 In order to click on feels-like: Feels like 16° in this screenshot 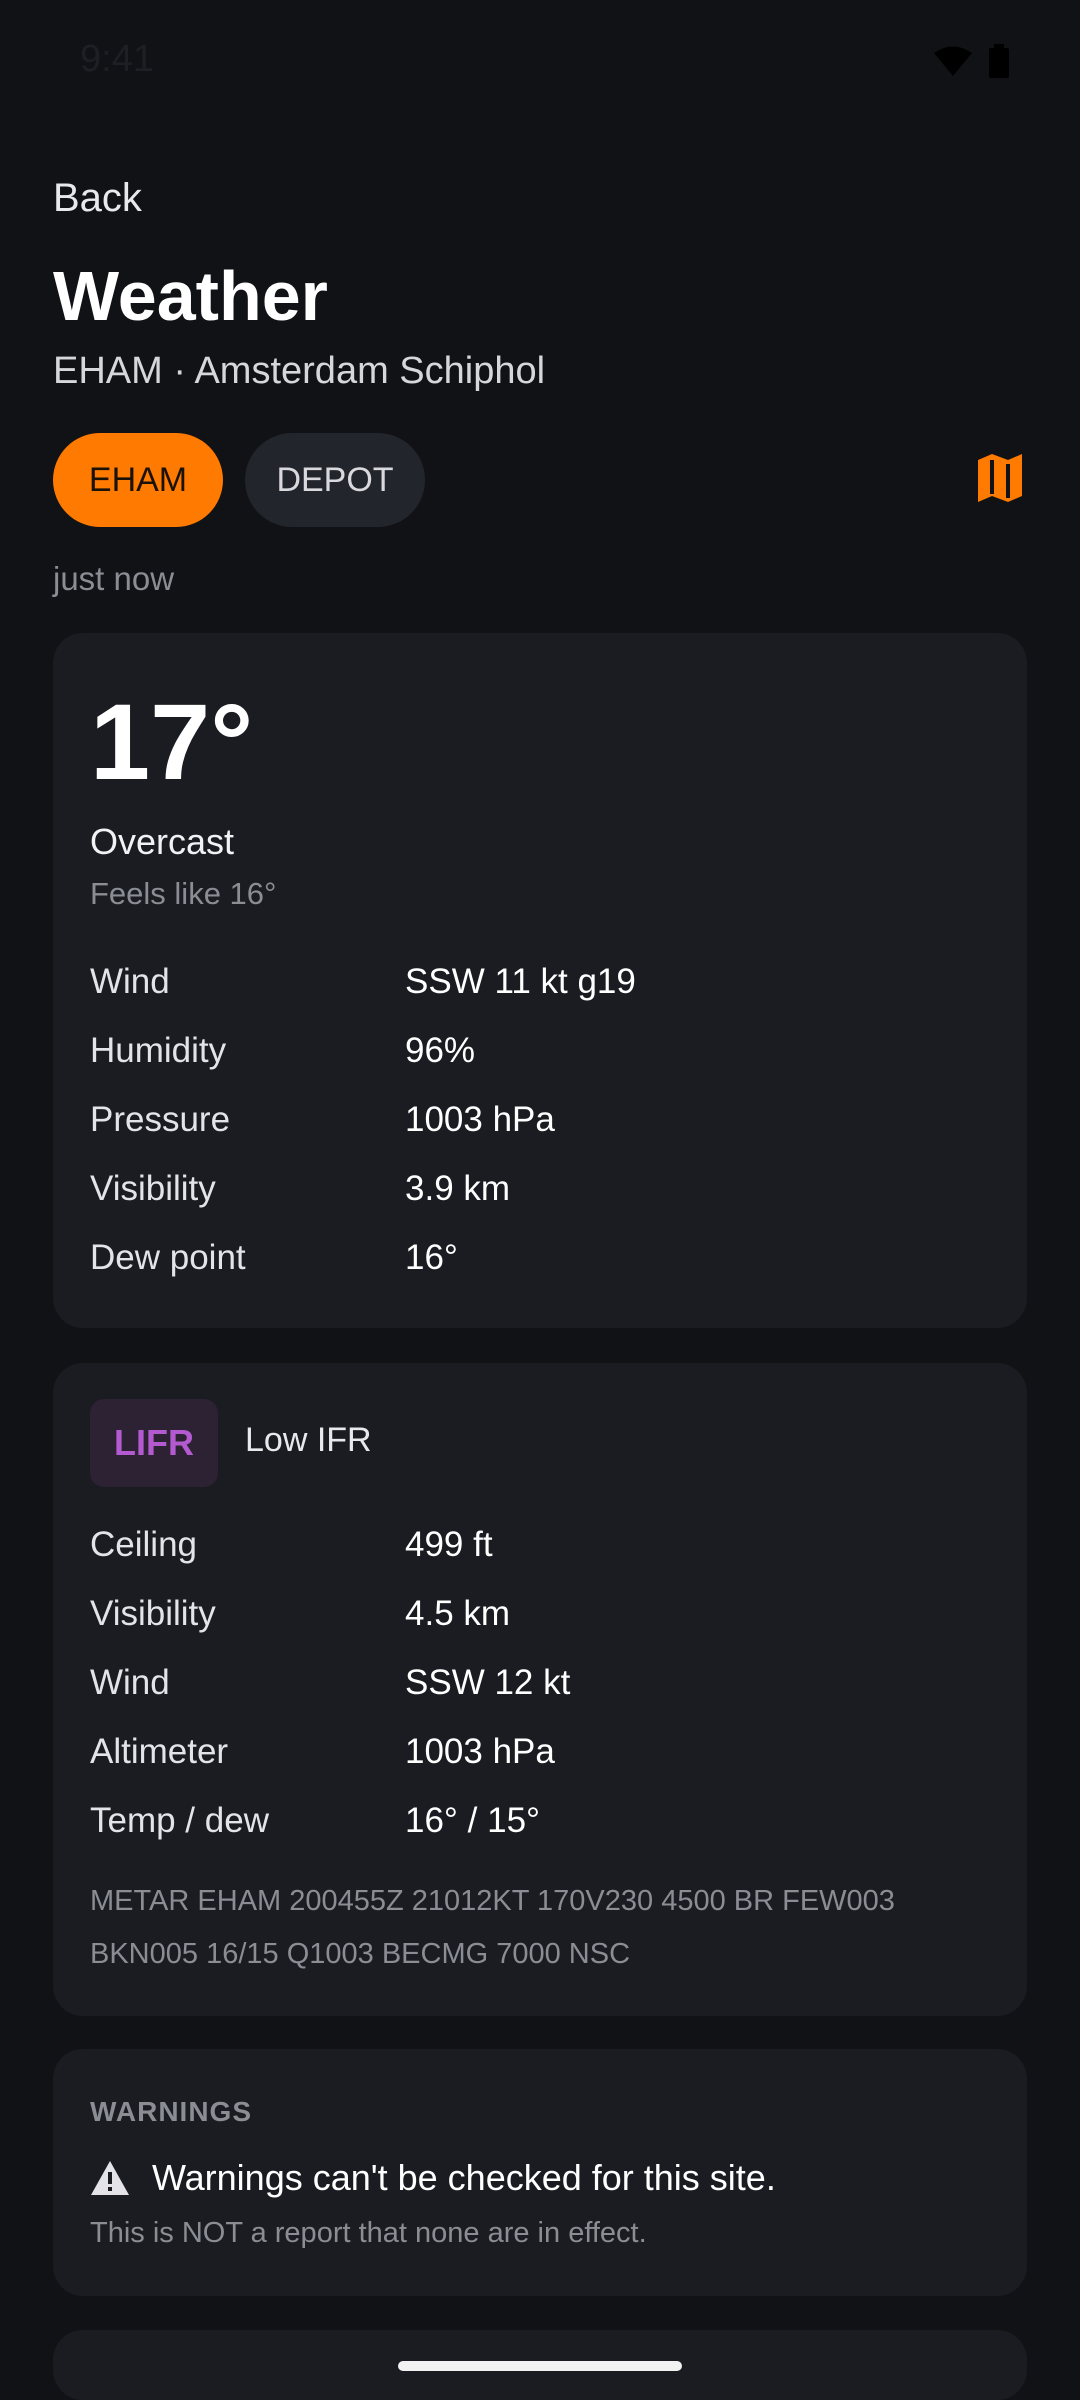, I will do `click(183, 893)`.